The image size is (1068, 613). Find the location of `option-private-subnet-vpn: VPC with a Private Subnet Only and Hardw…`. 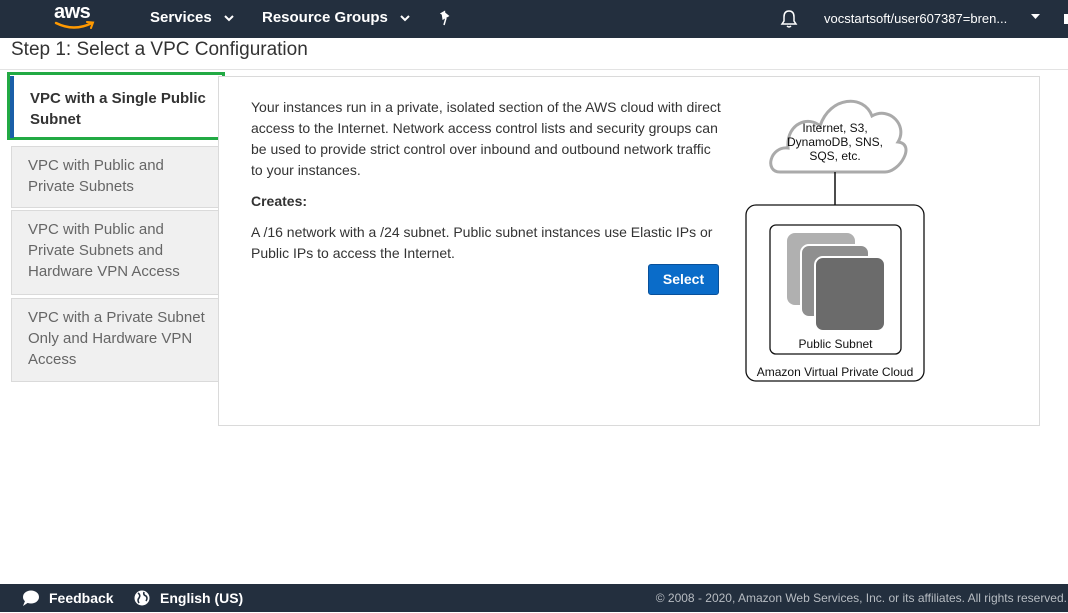

option-private-subnet-vpn: VPC with a Private Subnet Only and Hardw… is located at coordinates (114, 340).